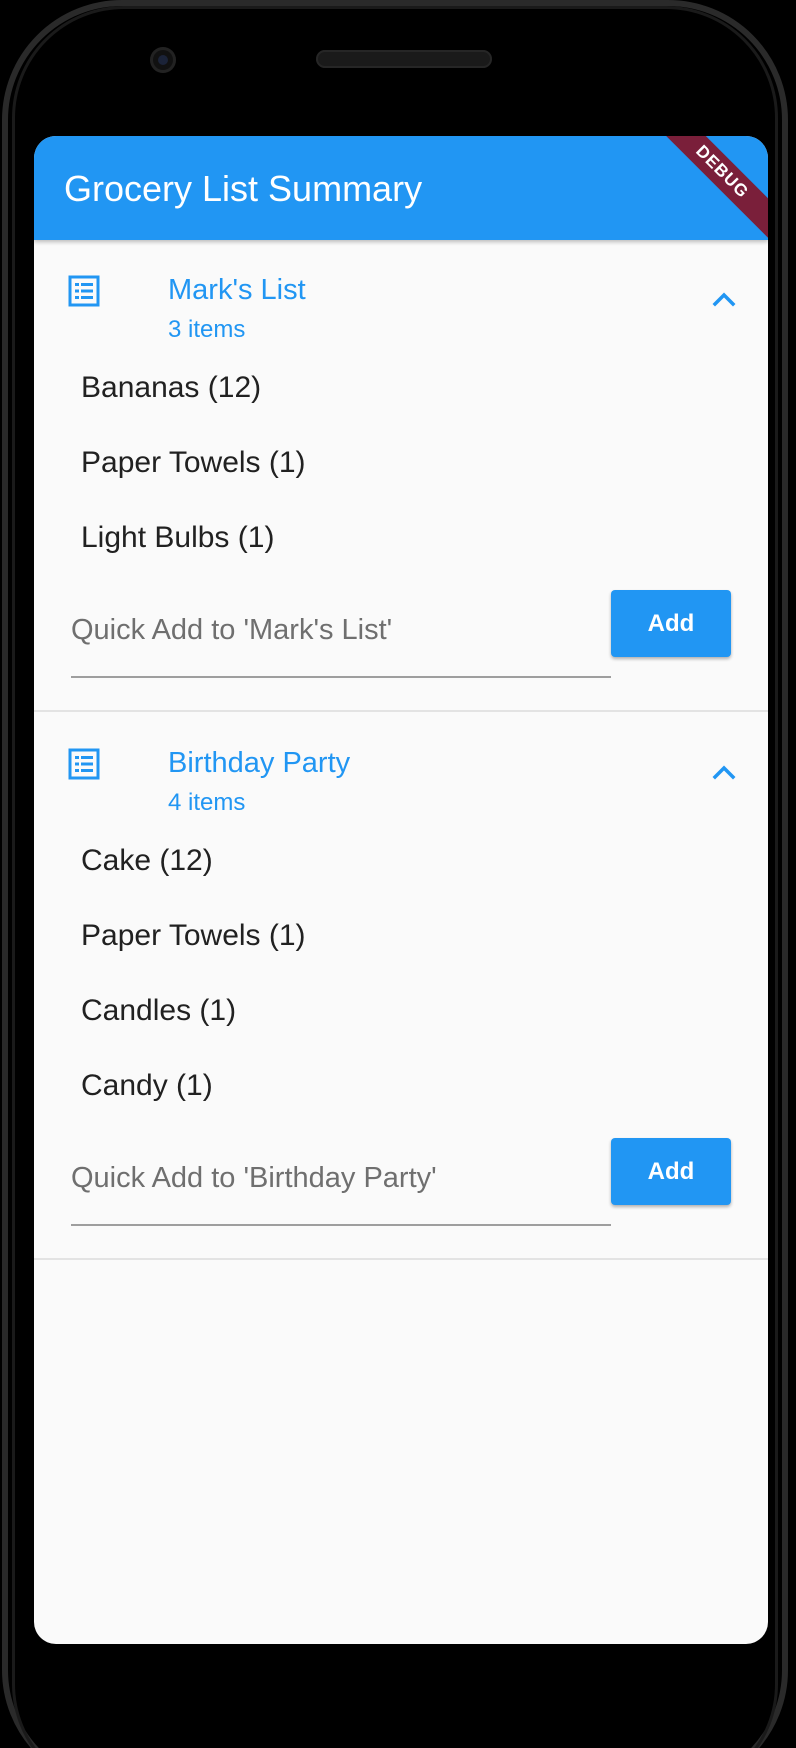 This screenshot has width=796, height=1748. I want to click on quick-add-row: Quick Add to 'Mark's List' Add, so click(401, 638).